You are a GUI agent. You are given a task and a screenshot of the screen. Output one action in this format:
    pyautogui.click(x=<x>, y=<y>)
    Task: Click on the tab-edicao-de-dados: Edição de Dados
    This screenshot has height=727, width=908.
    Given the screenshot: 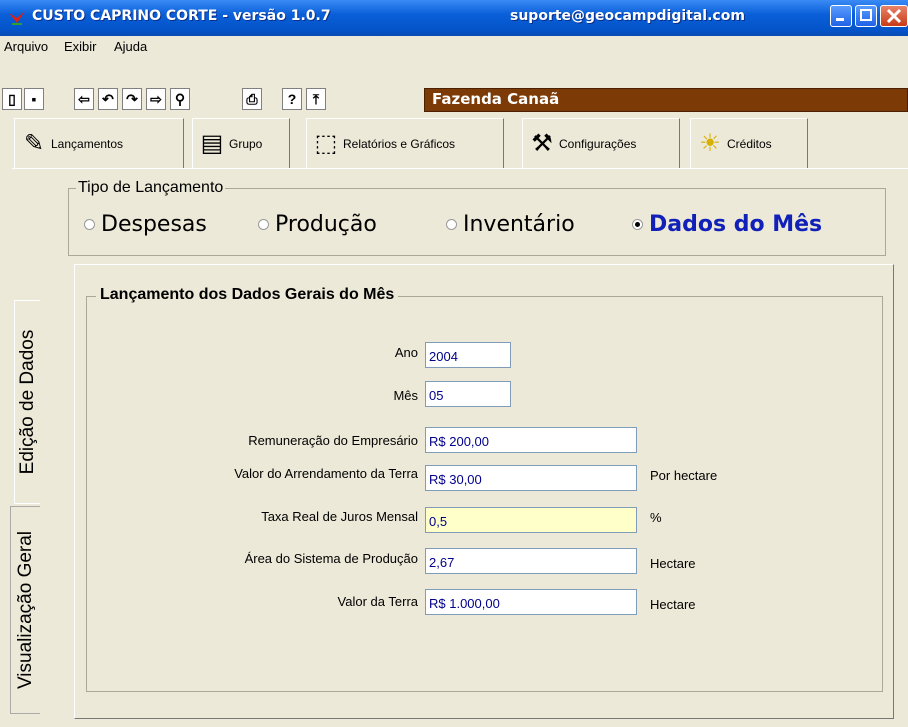 What is the action you would take?
    pyautogui.click(x=27, y=402)
    